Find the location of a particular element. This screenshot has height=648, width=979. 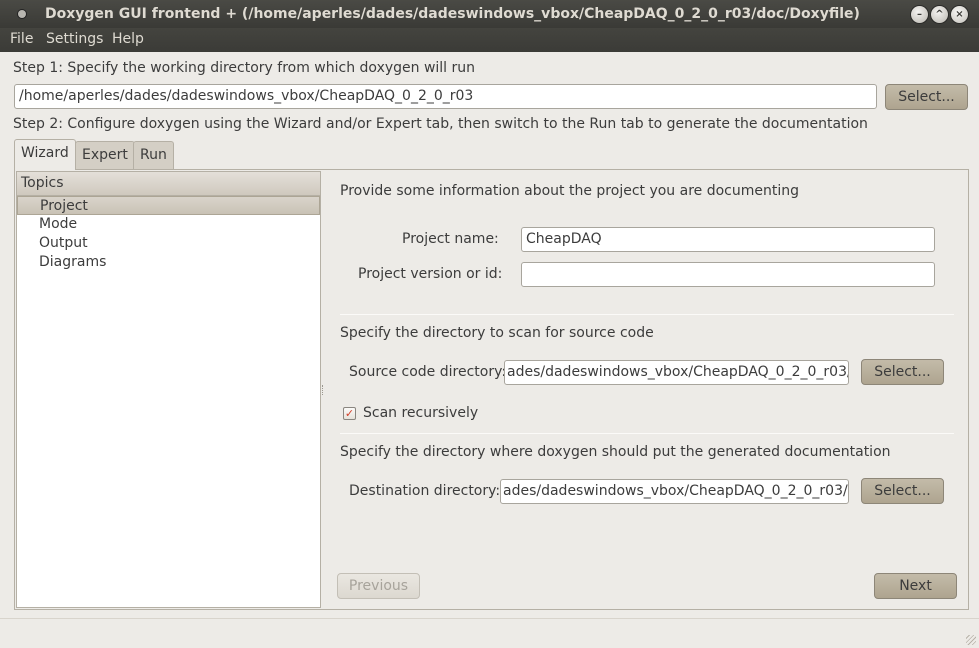

menu-bar: File Settings Help is located at coordinates (489, 40).